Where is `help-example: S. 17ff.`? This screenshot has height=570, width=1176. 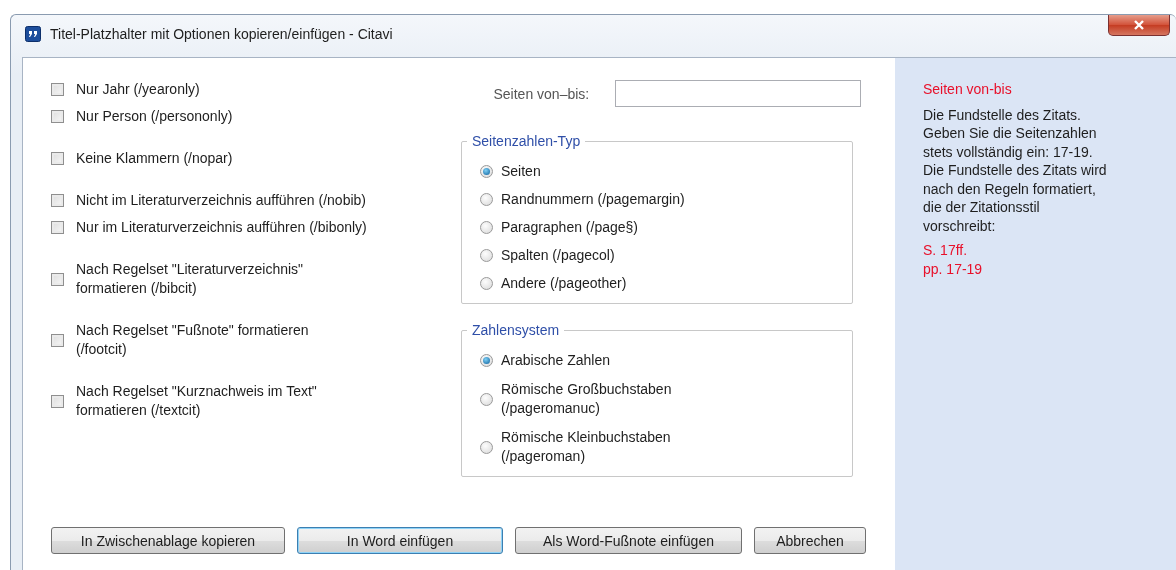
help-example: S. 17ff. is located at coordinates (946, 250).